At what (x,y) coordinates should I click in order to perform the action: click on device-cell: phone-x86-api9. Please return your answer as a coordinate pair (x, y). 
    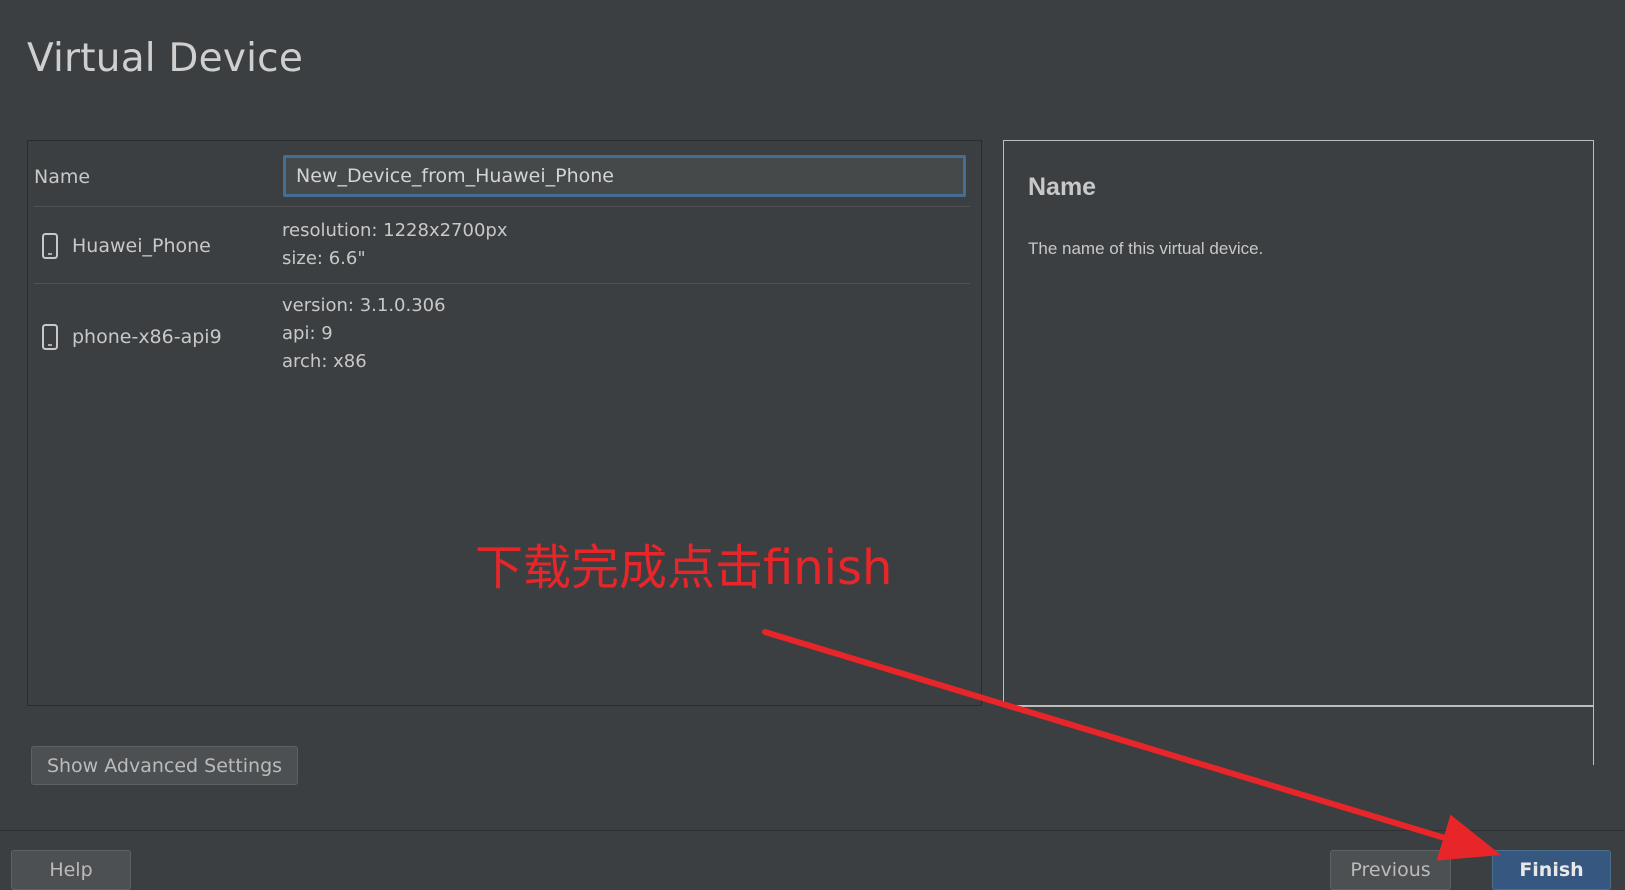
    Looking at the image, I should click on (130, 337).